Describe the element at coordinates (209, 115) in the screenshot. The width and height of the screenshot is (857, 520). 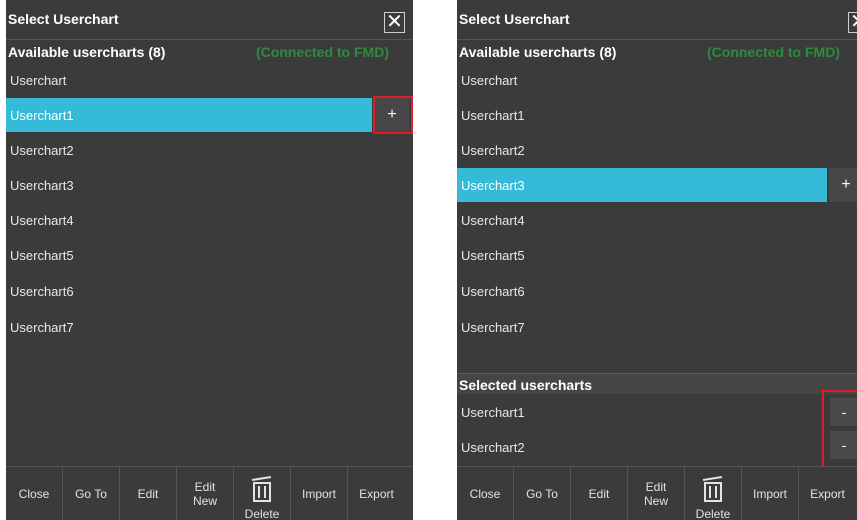
I see `list-item-selected: Userchart1 +` at that location.